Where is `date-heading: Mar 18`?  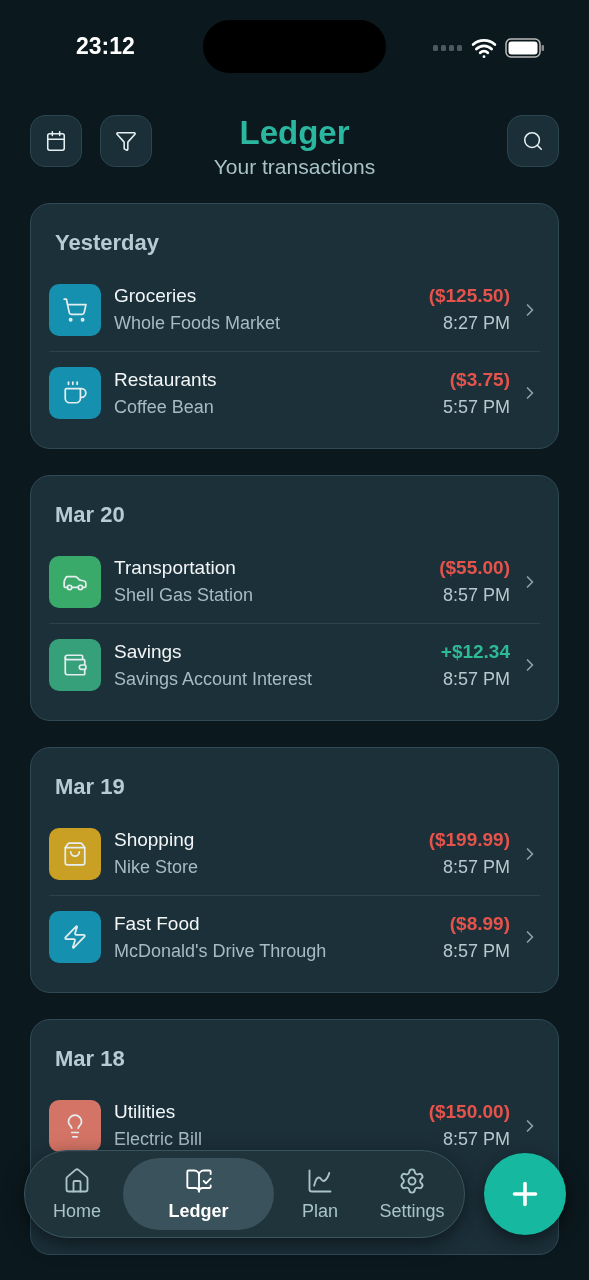 date-heading: Mar 18 is located at coordinates (90, 1059).